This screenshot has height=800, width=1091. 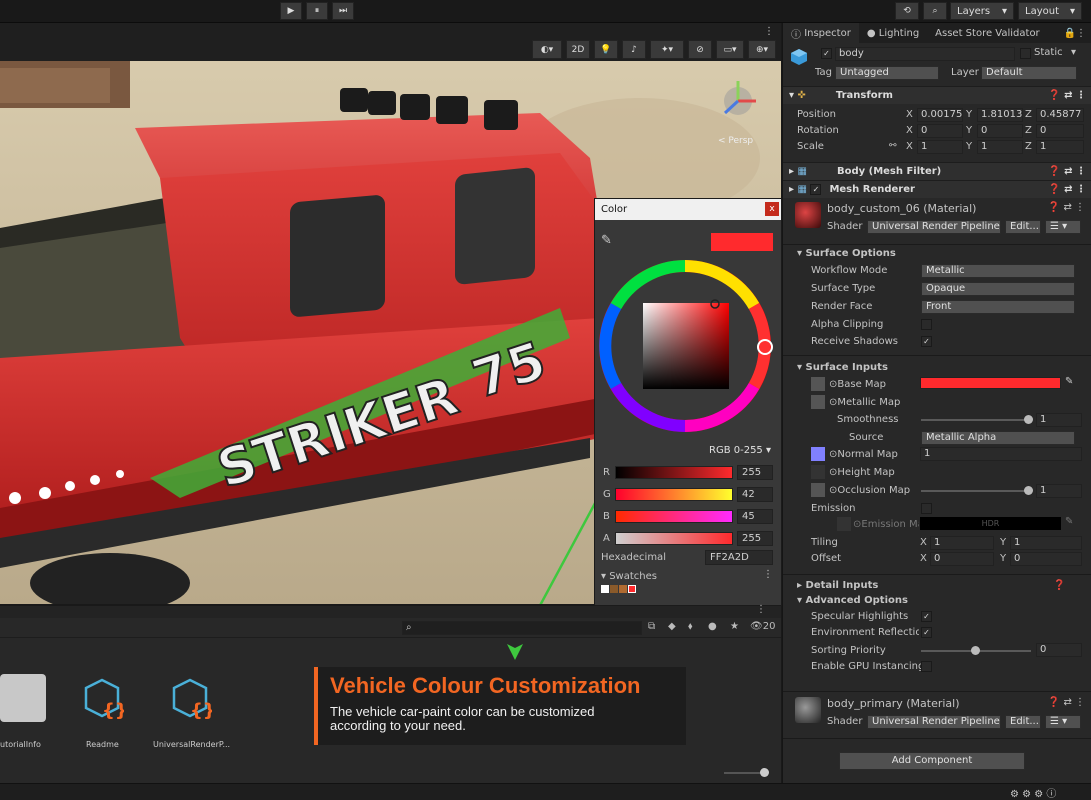 What do you see at coordinates (940, 147) in the screenshot?
I see `scale-x-field: 1` at bounding box center [940, 147].